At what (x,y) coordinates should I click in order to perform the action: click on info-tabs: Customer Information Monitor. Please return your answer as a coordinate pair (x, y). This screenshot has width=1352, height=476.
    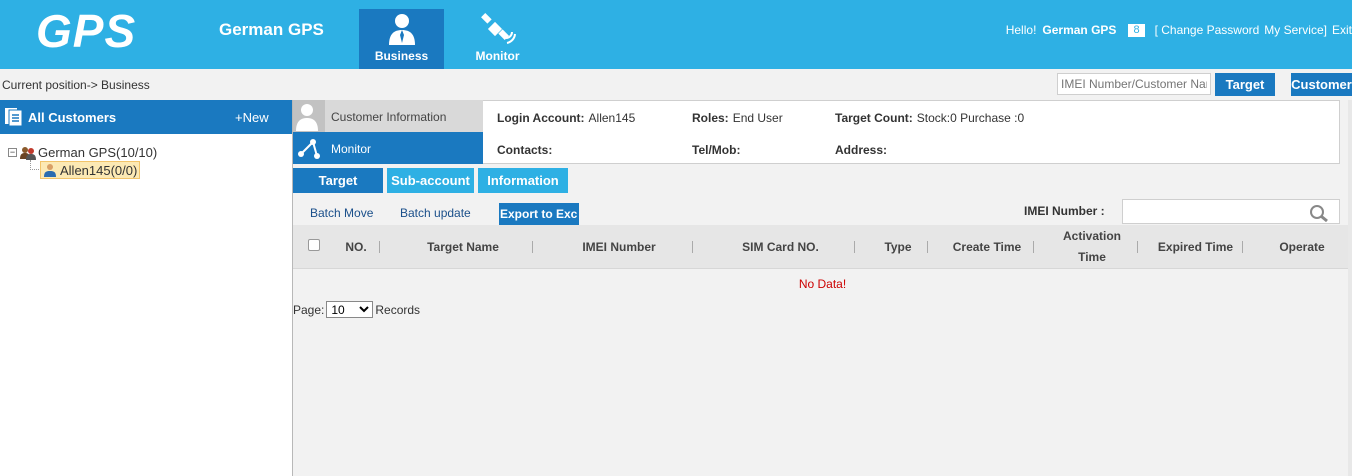
    Looking at the image, I should click on (388, 132).